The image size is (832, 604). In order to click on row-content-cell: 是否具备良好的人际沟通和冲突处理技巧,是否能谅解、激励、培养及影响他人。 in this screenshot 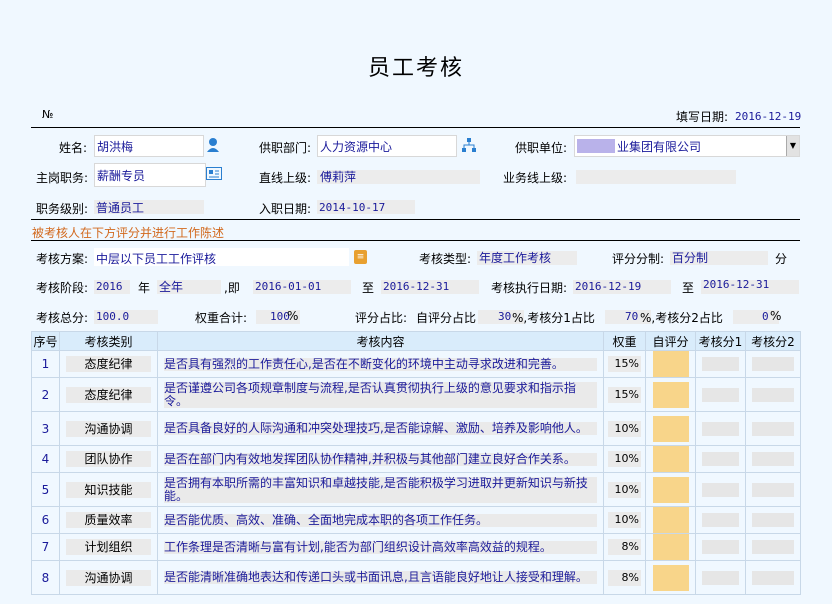, I will do `click(380, 428)`.